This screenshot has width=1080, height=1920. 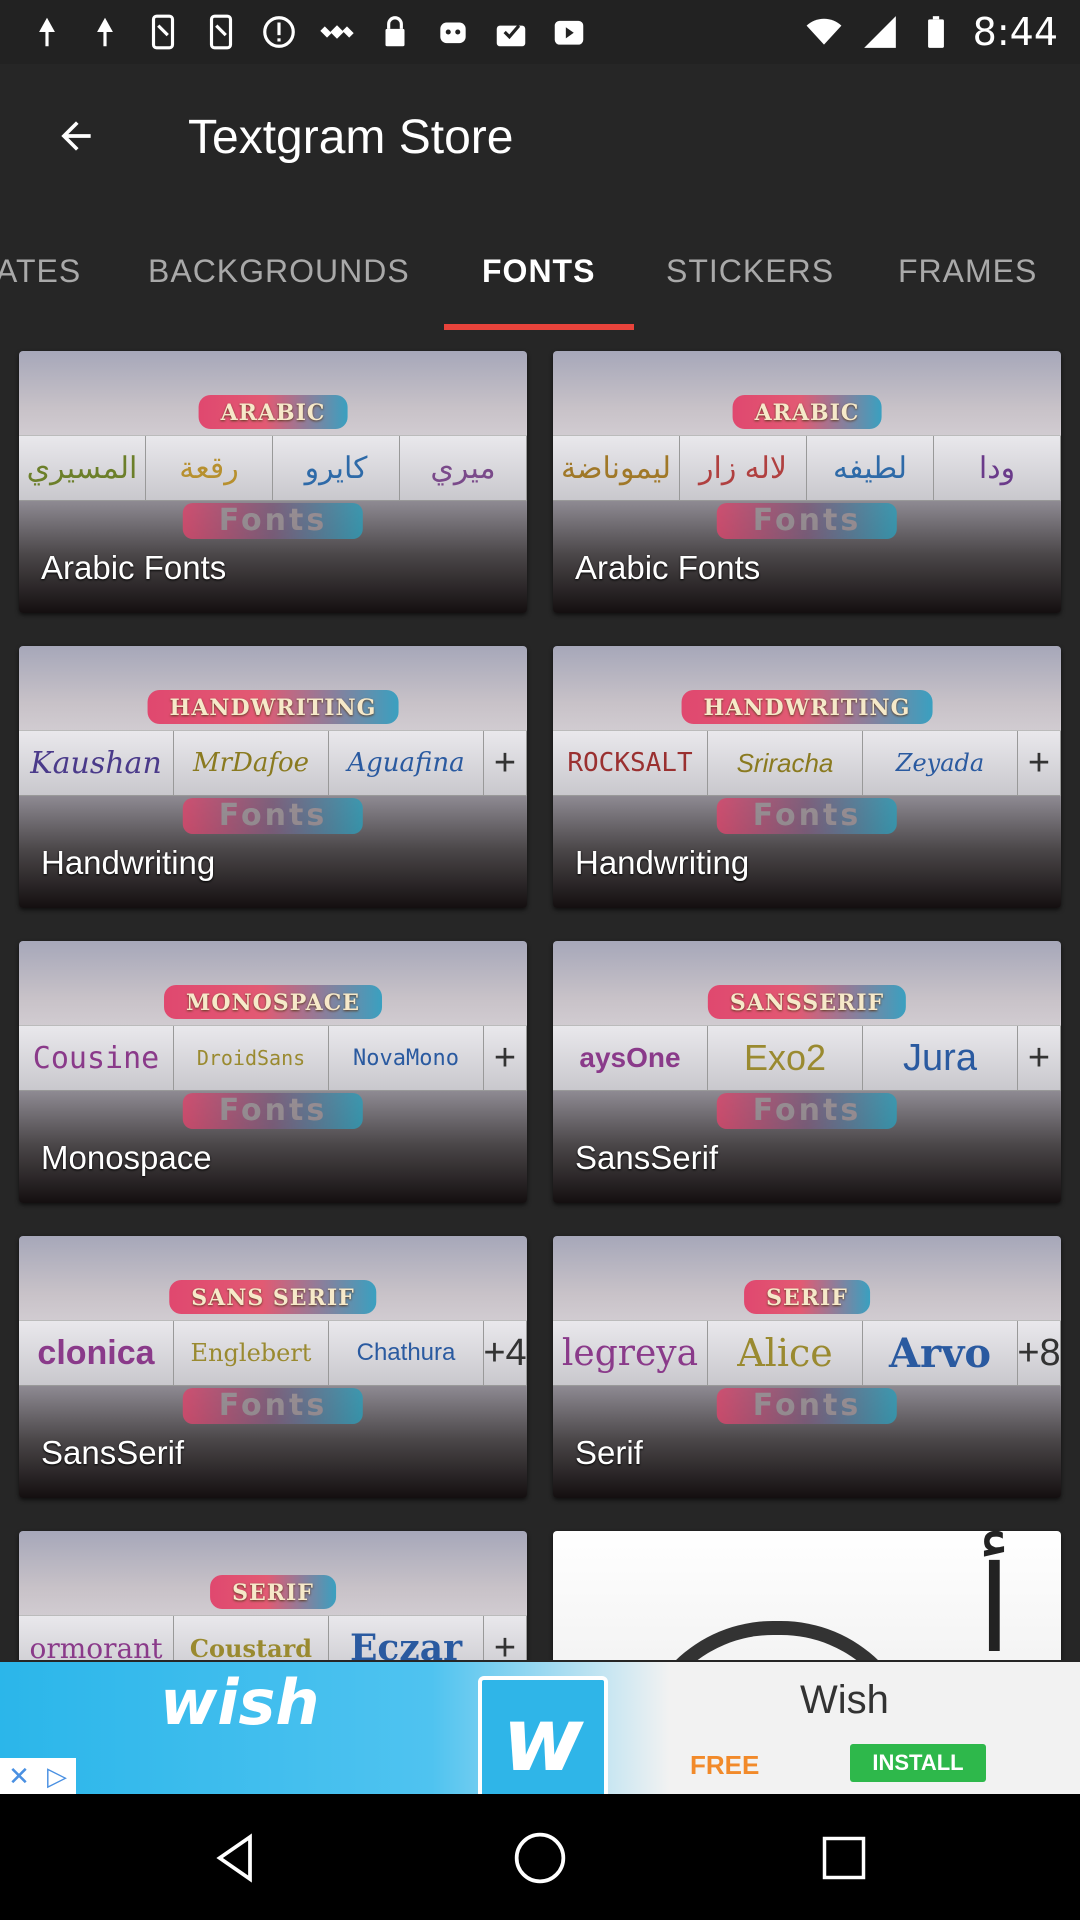 I want to click on system-nav-bar, so click(x=540, y=1857).